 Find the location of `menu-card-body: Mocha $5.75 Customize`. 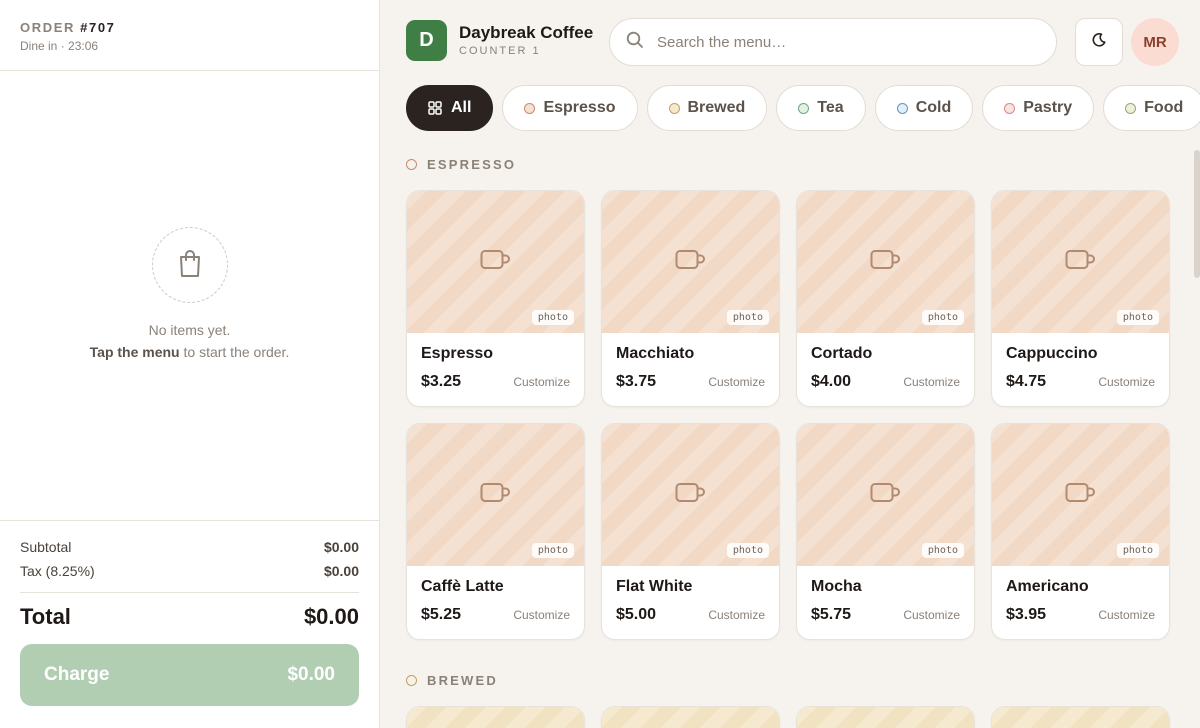

menu-card-body: Mocha $5.75 Customize is located at coordinates (885, 595).